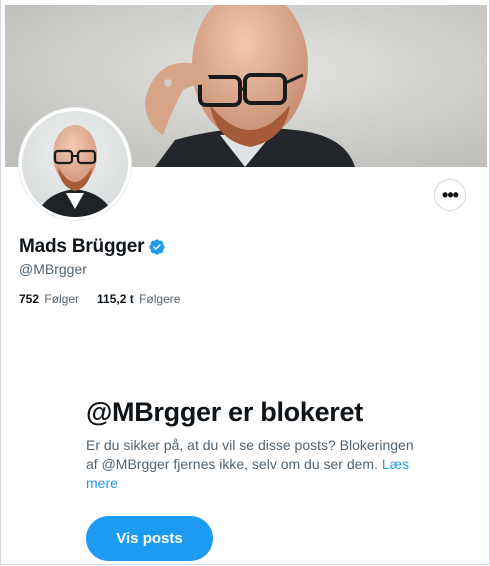 The height and width of the screenshot is (566, 490). I want to click on followers-label: Følgere, so click(160, 299).